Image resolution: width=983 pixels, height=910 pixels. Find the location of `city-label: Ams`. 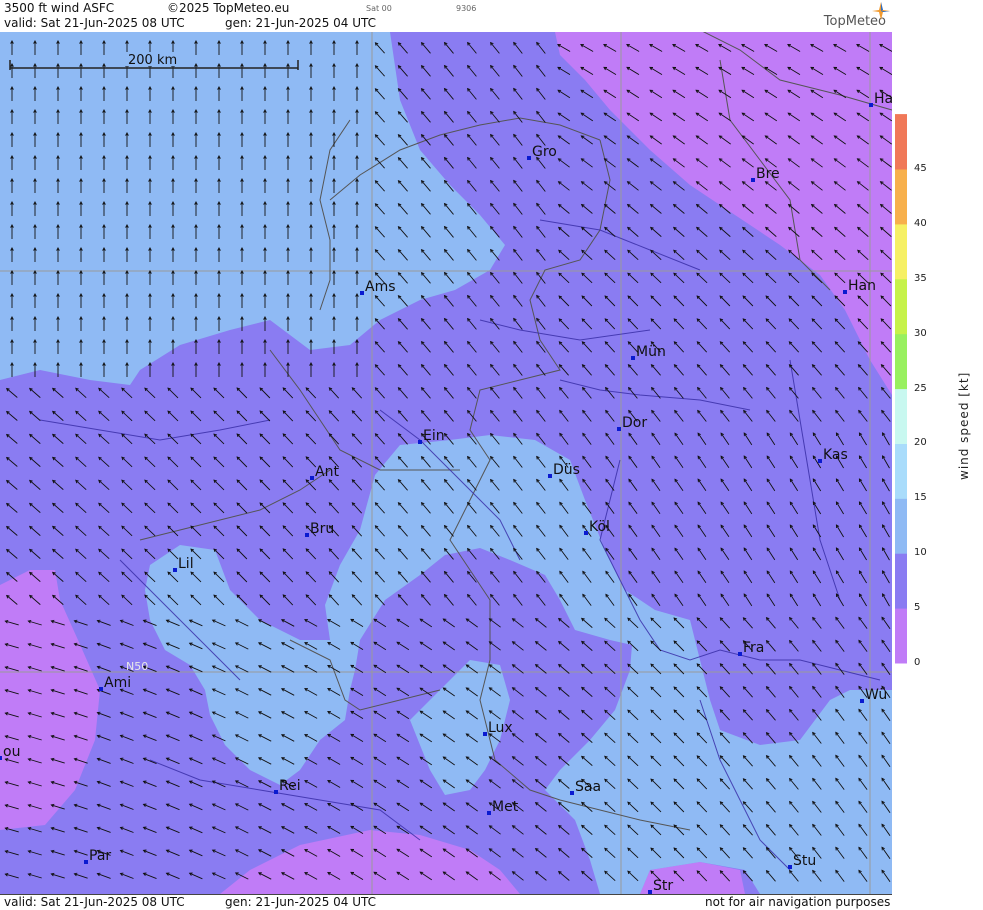

city-label: Ams is located at coordinates (380, 287).